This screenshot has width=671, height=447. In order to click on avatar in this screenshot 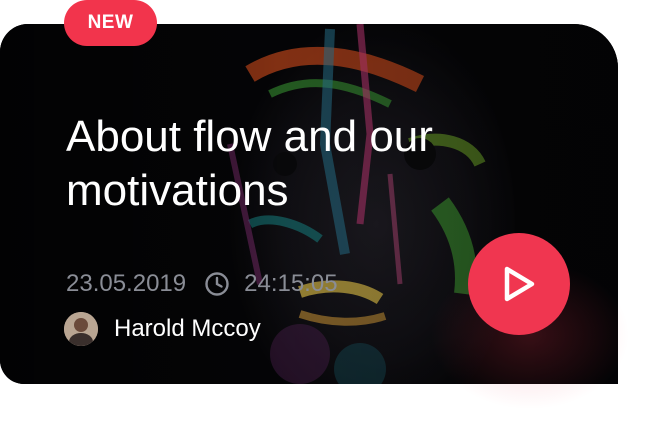, I will do `click(81, 329)`.